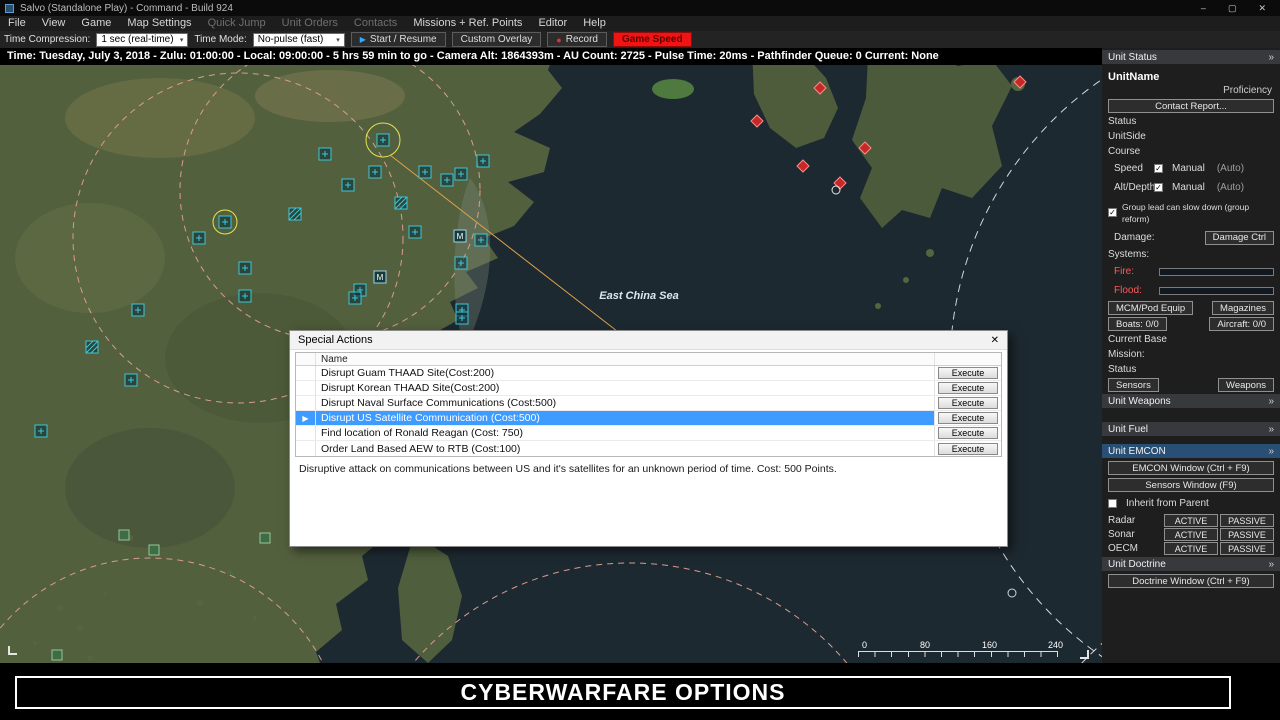  Describe the element at coordinates (652, 39) in the screenshot. I see `game-speed-button: Game Speed` at that location.